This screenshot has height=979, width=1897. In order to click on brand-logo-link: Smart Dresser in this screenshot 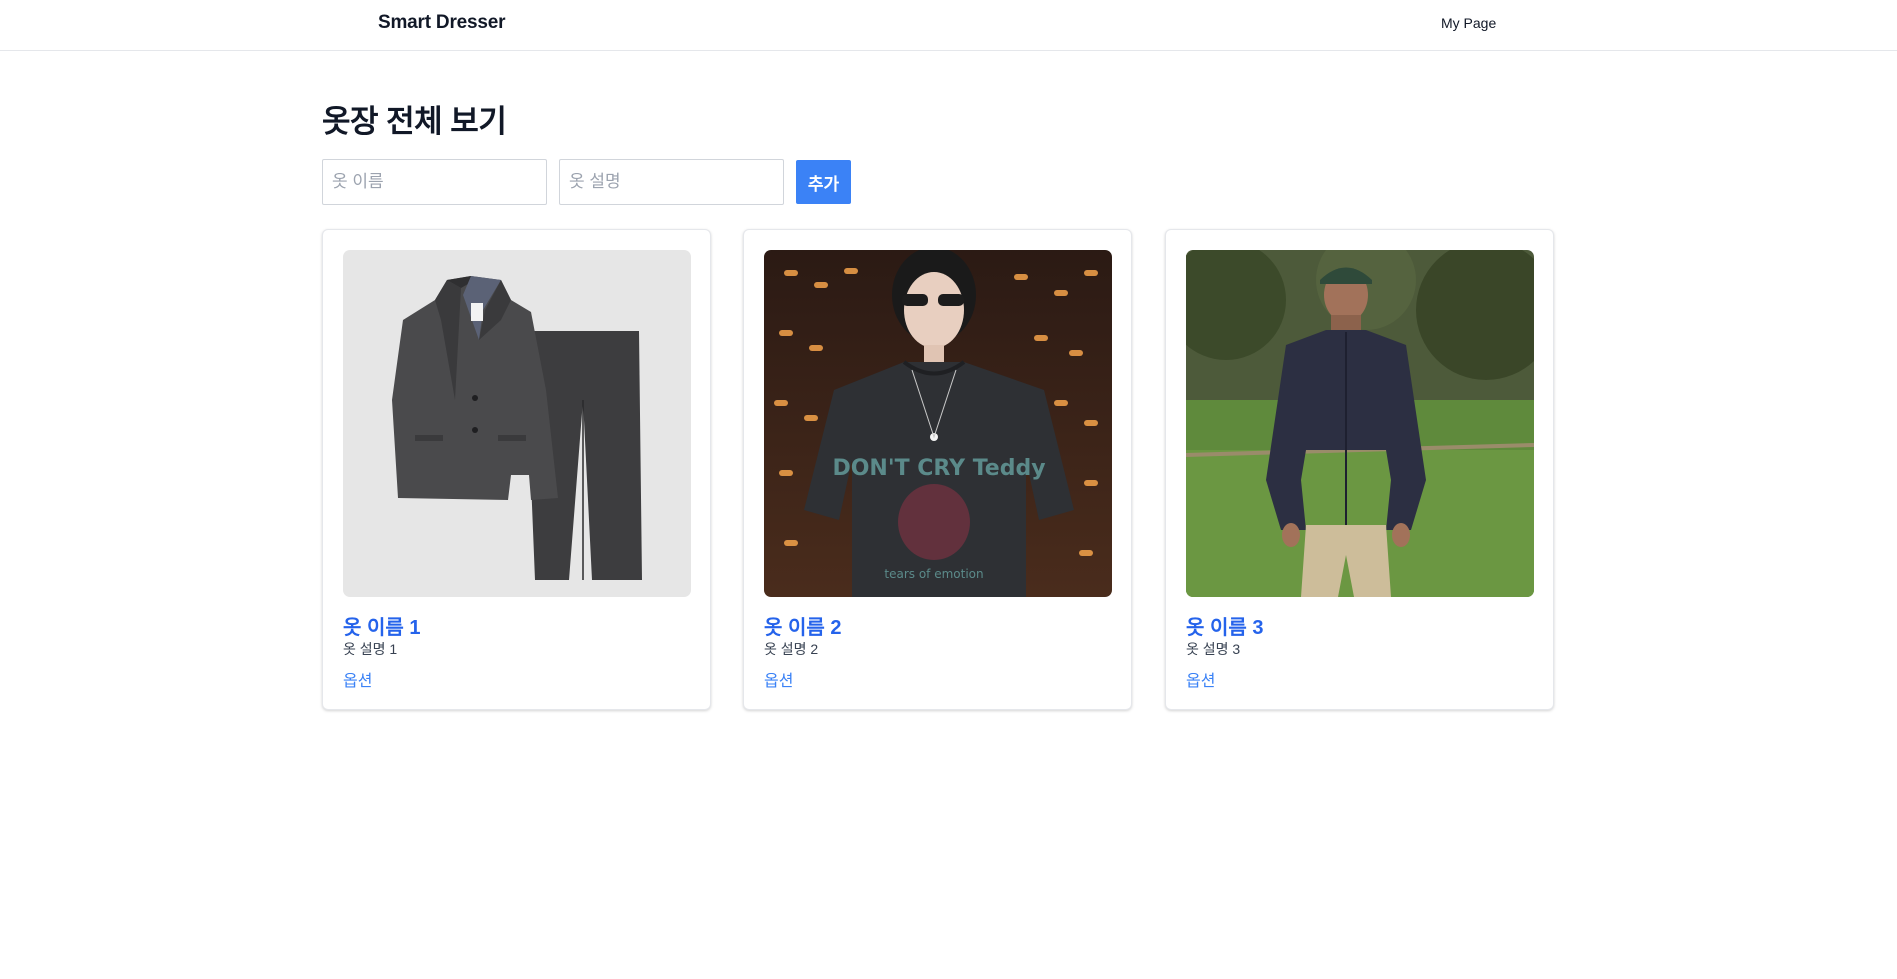, I will do `click(442, 23)`.